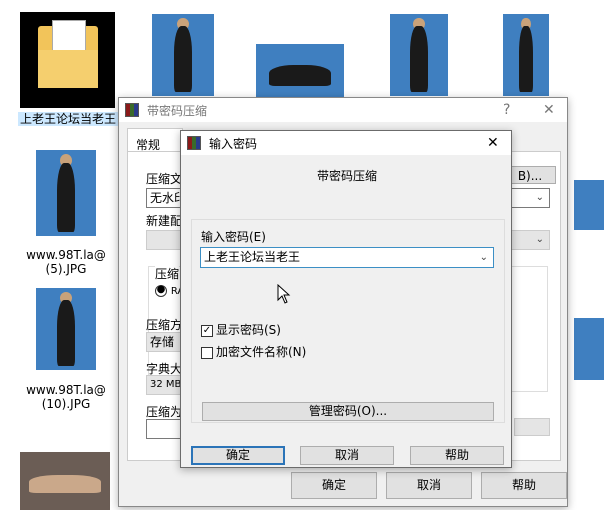 This screenshot has height=510, width=604. I want to click on tab-general: 常规, so click(155, 140).